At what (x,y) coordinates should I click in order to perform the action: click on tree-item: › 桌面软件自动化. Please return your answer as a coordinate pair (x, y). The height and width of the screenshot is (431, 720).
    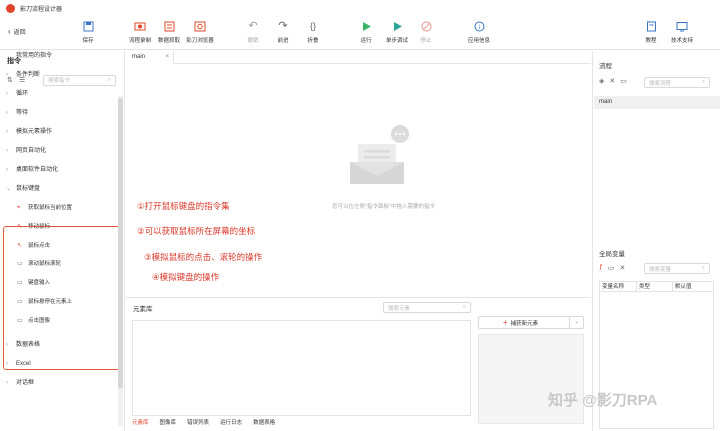
    Looking at the image, I should click on (59, 170).